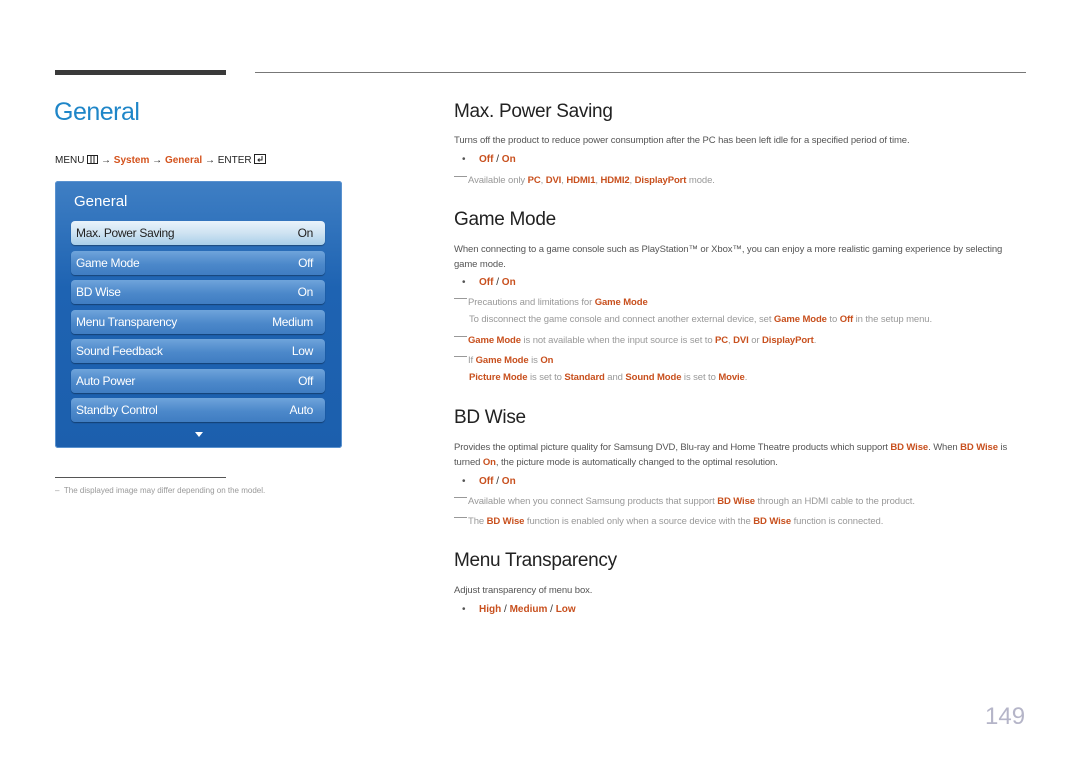  What do you see at coordinates (755, 340) in the screenshot?
I see `note-text: or` at bounding box center [755, 340].